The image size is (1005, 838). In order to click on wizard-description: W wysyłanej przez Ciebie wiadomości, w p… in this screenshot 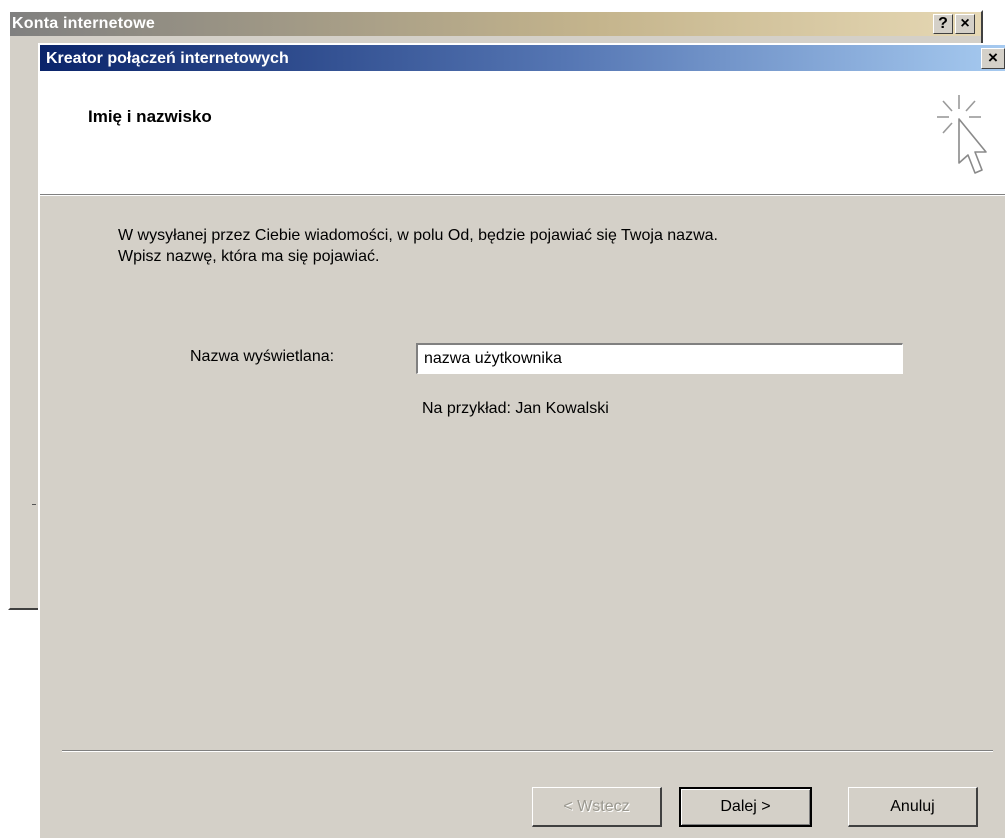, I will do `click(548, 246)`.